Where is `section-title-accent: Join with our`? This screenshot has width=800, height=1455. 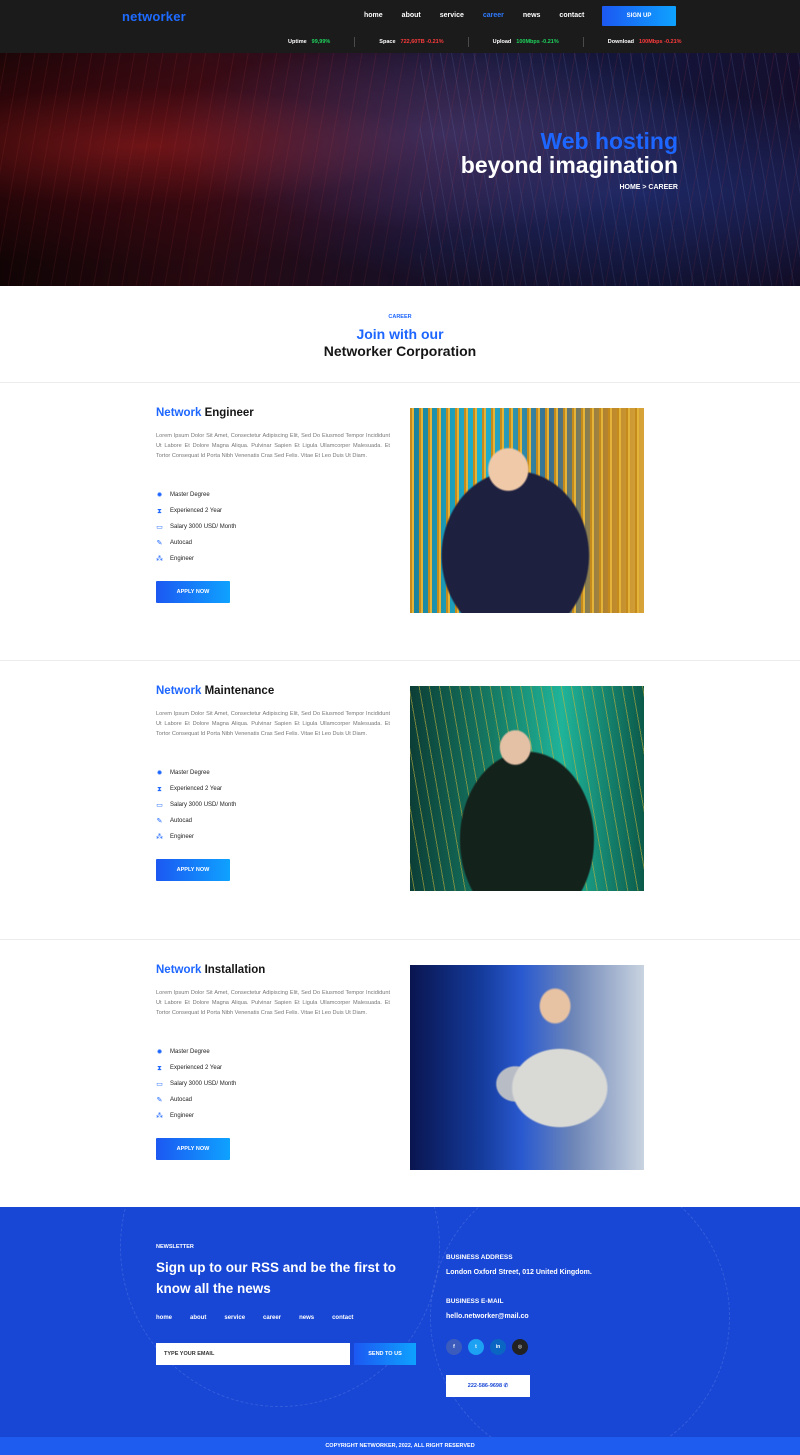
section-title-accent: Join with our is located at coordinates (400, 334).